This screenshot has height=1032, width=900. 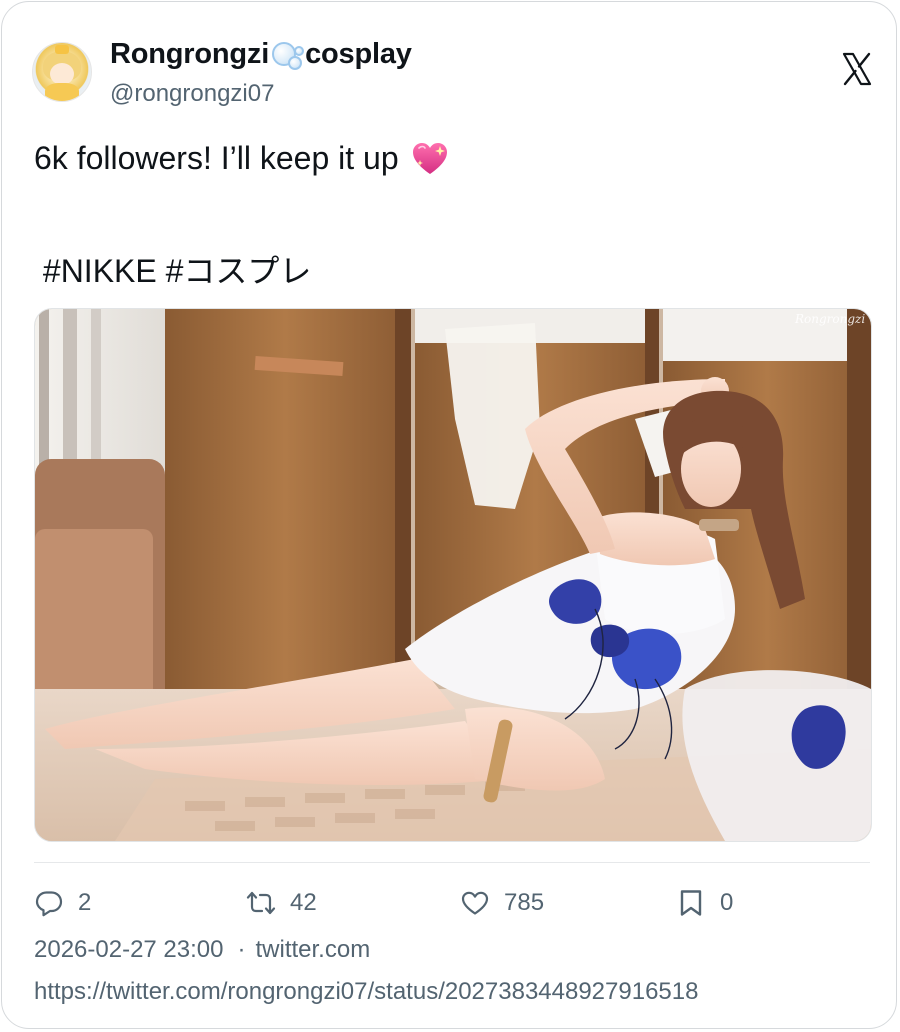 I want to click on divider, so click(x=452, y=862).